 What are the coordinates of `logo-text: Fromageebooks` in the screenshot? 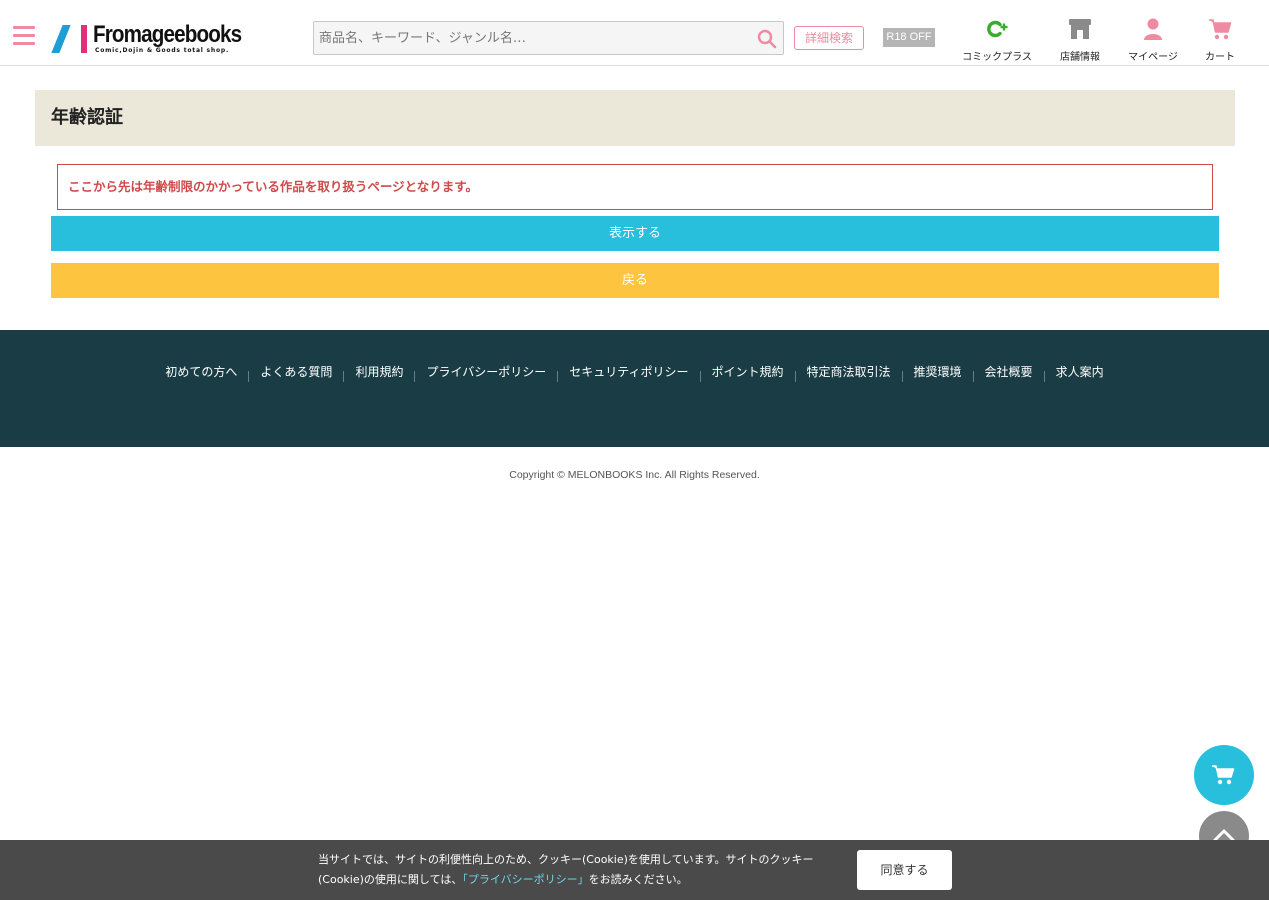 It's located at (167, 34).